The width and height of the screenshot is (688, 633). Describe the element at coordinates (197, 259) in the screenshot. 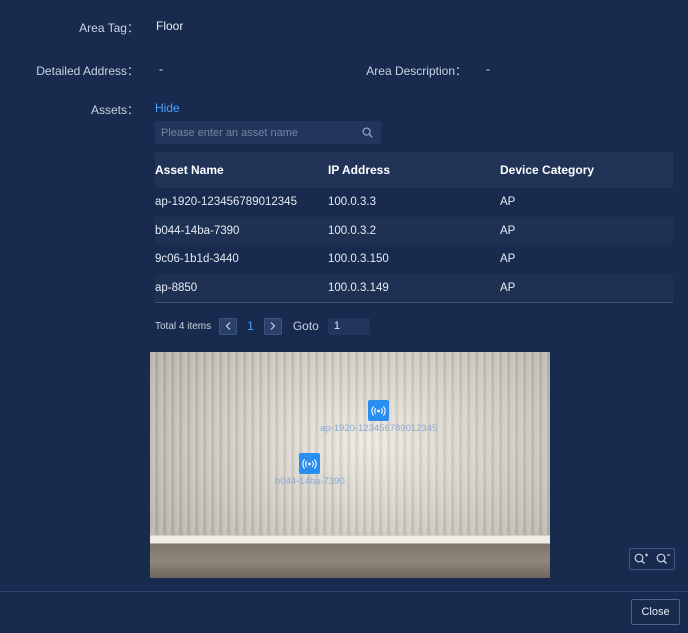

I see `cell-asset-name: 9c06-1b1d-3440` at that location.